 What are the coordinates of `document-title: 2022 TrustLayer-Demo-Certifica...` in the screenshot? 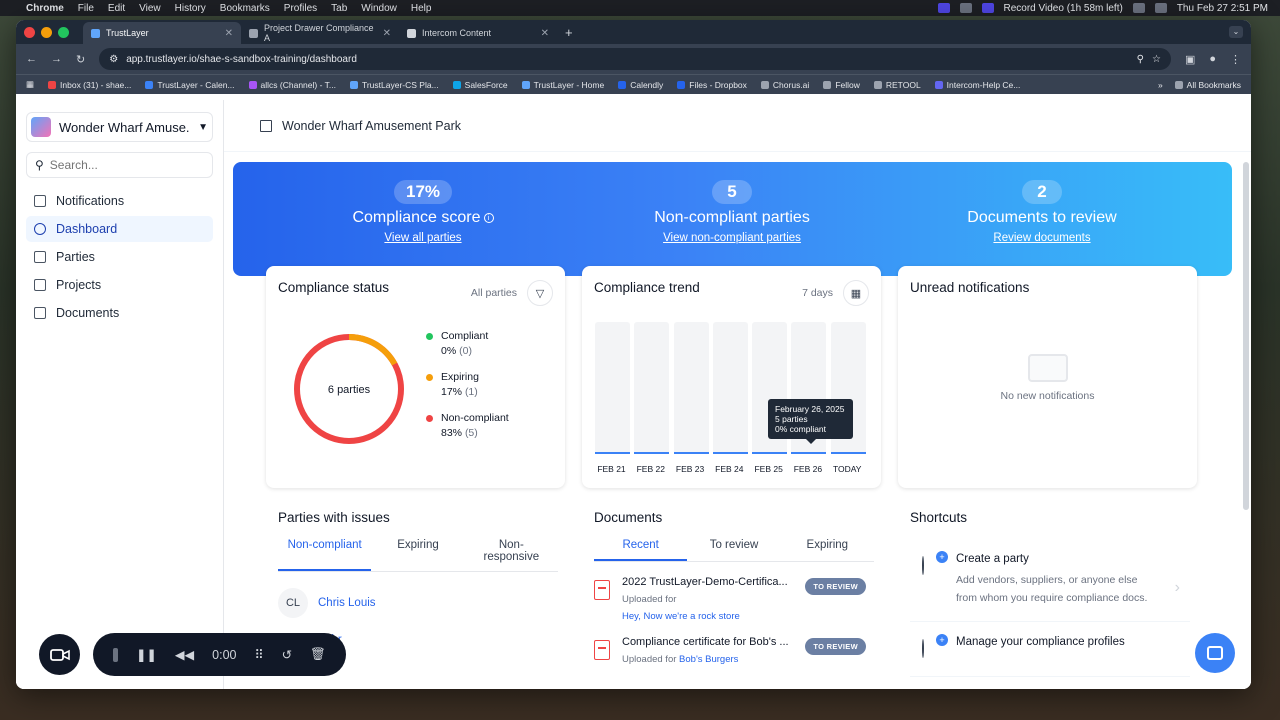 It's located at (708, 582).